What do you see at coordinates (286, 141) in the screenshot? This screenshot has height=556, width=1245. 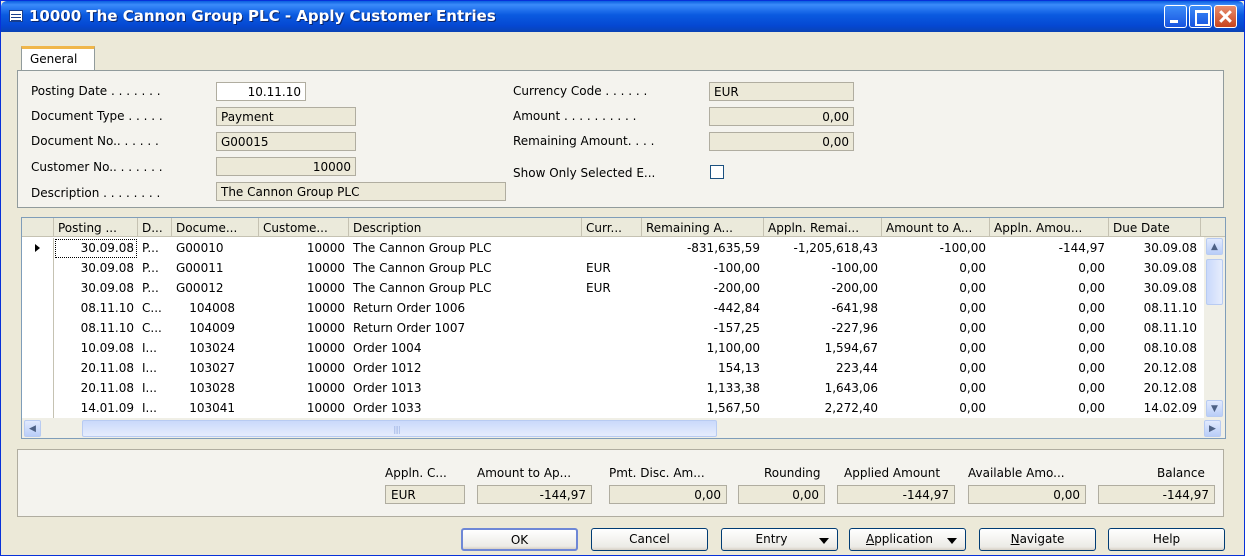 I see `document-no-field: G00015` at bounding box center [286, 141].